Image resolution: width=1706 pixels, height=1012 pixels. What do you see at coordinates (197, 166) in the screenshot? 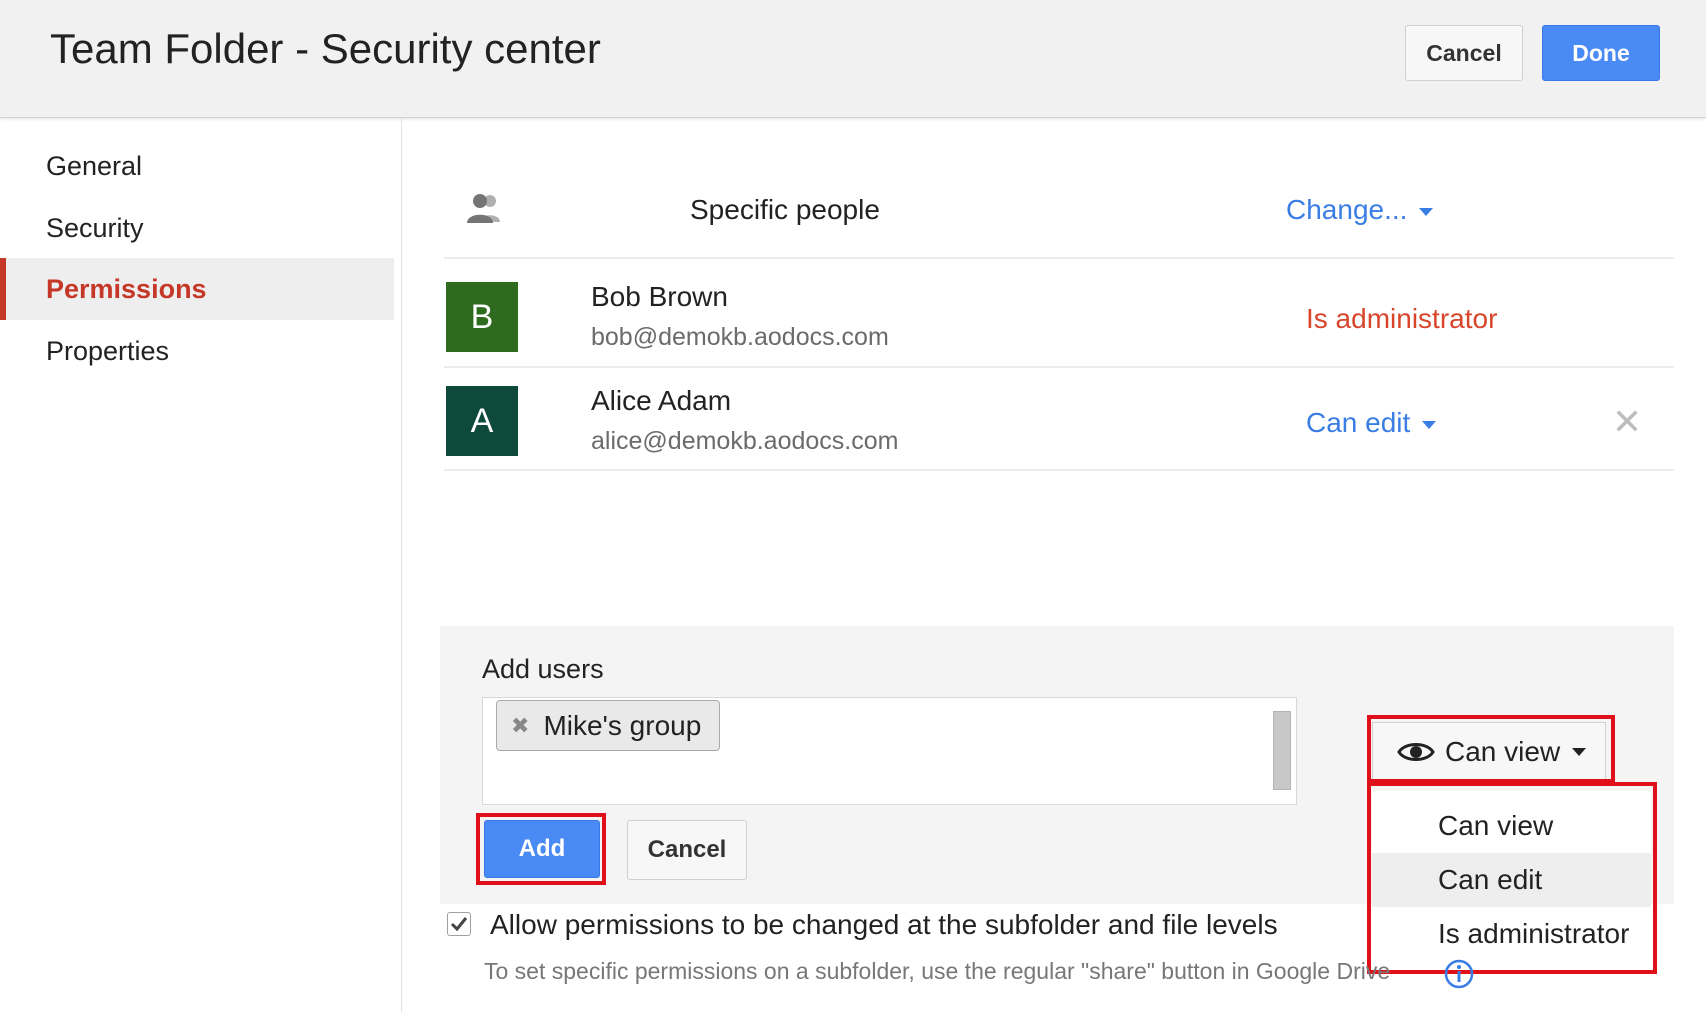
I see `sidebar-item-general: General` at bounding box center [197, 166].